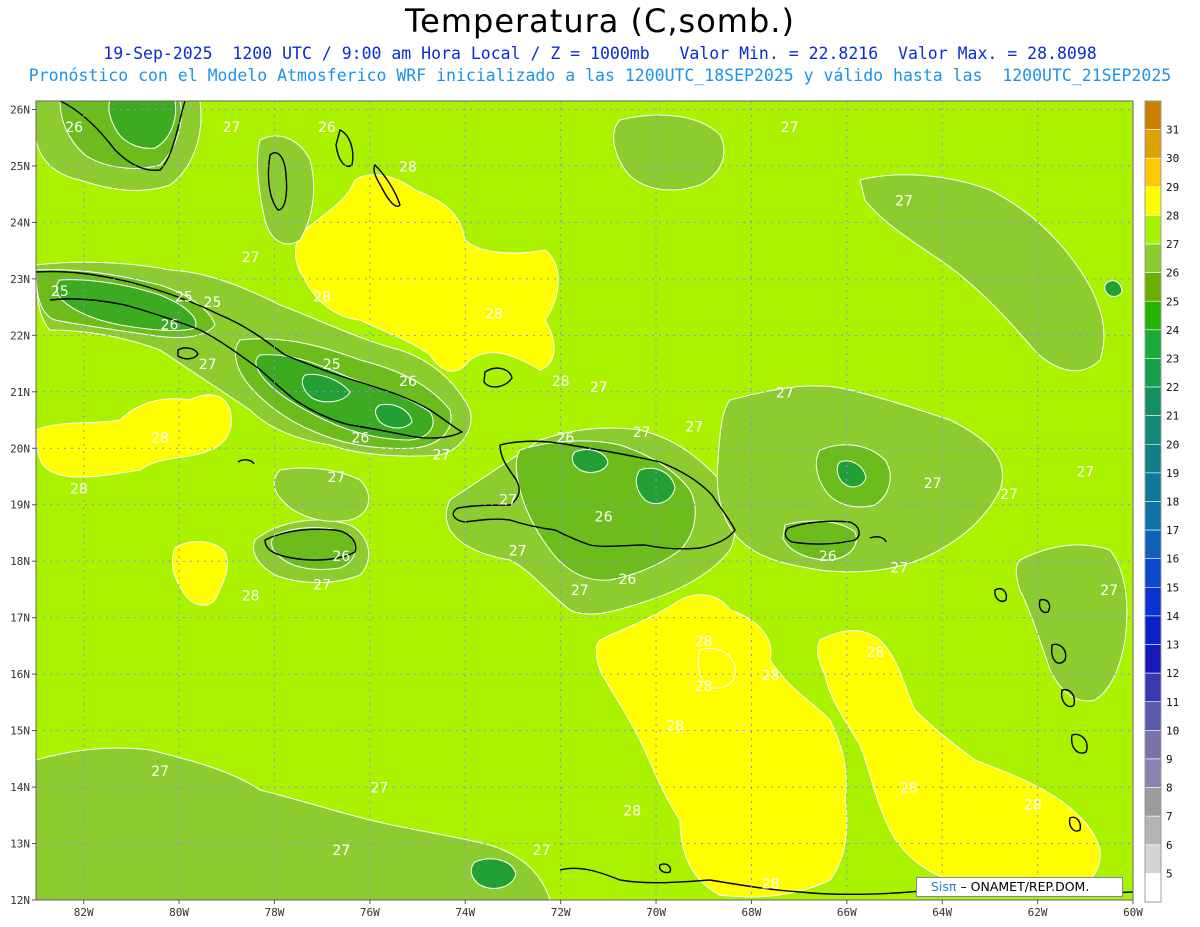 The width and height of the screenshot is (1200, 927). What do you see at coordinates (275, 912) in the screenshot?
I see `lon-label: 78W` at bounding box center [275, 912].